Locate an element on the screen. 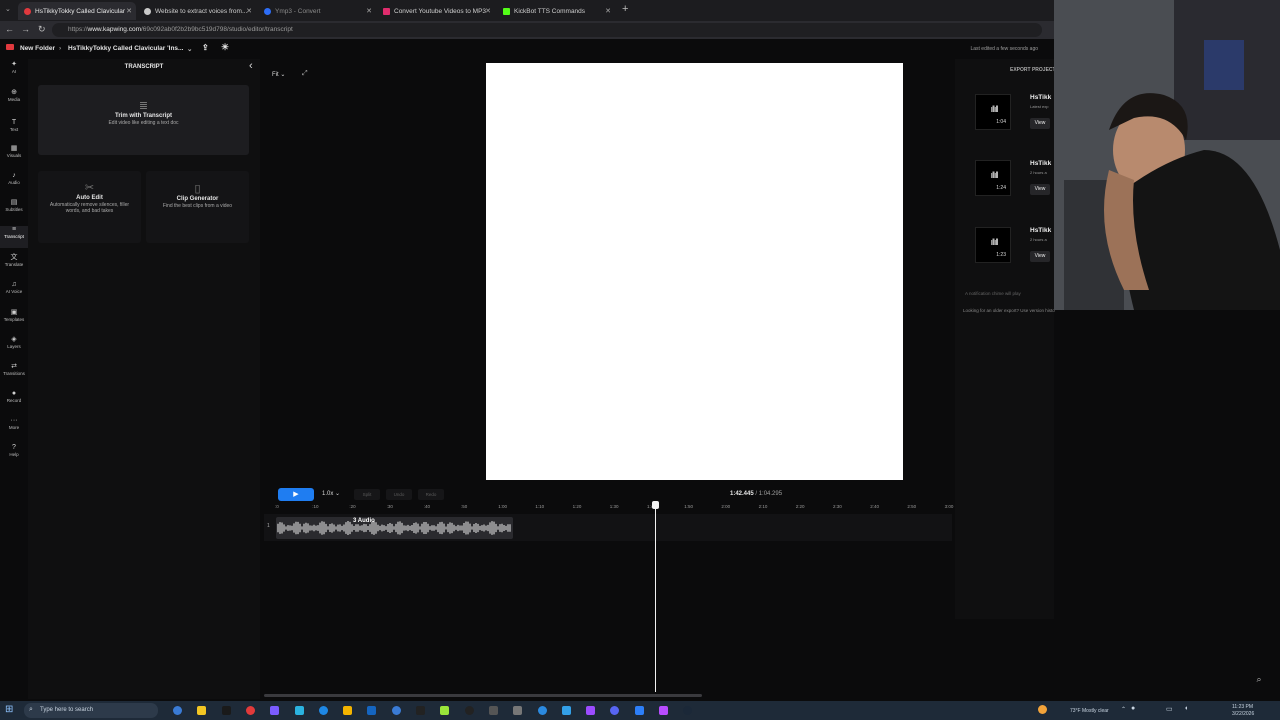  export-duration: 1:24 is located at coordinates (1001, 188).